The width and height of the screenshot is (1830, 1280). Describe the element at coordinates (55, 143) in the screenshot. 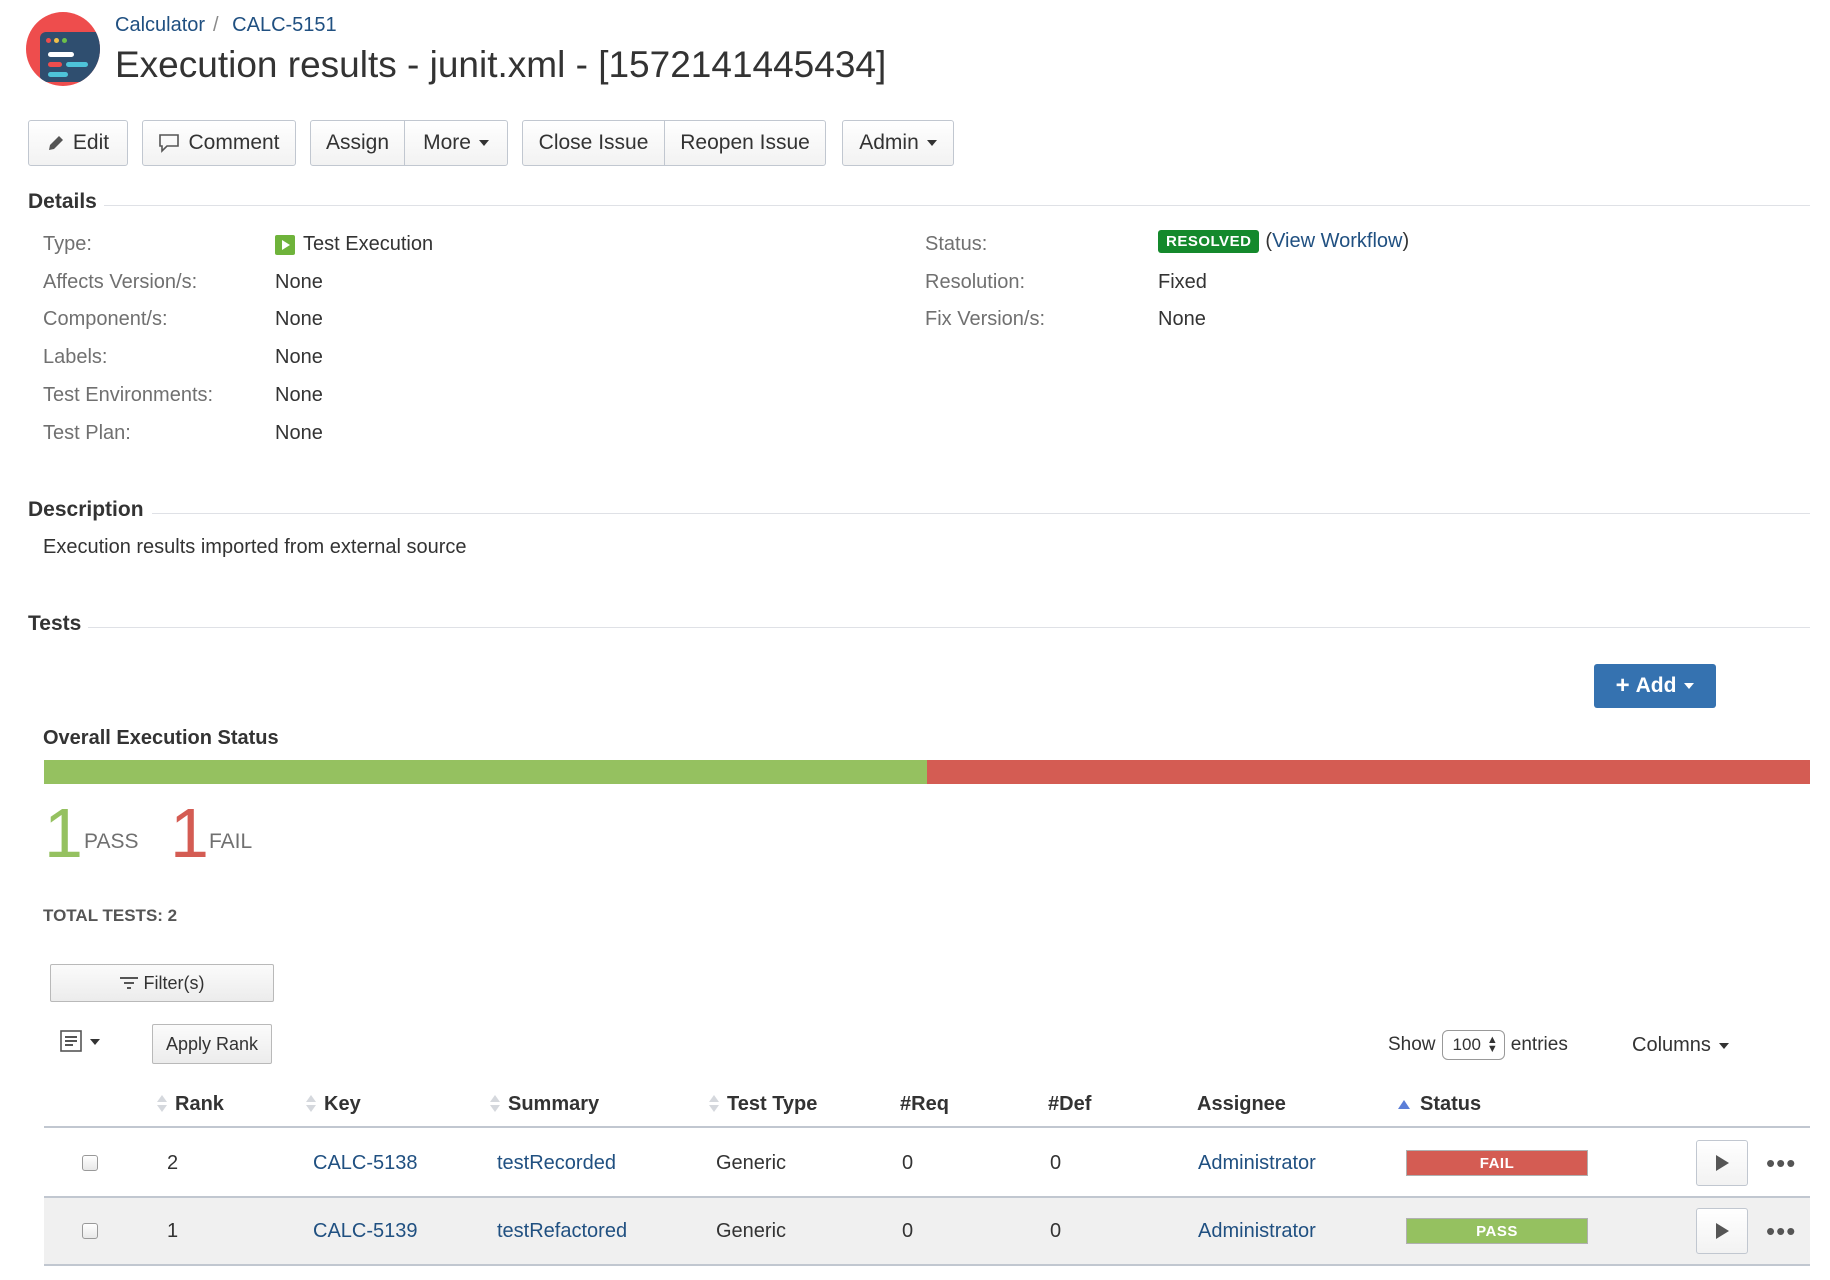

I see `pencil-icon` at that location.